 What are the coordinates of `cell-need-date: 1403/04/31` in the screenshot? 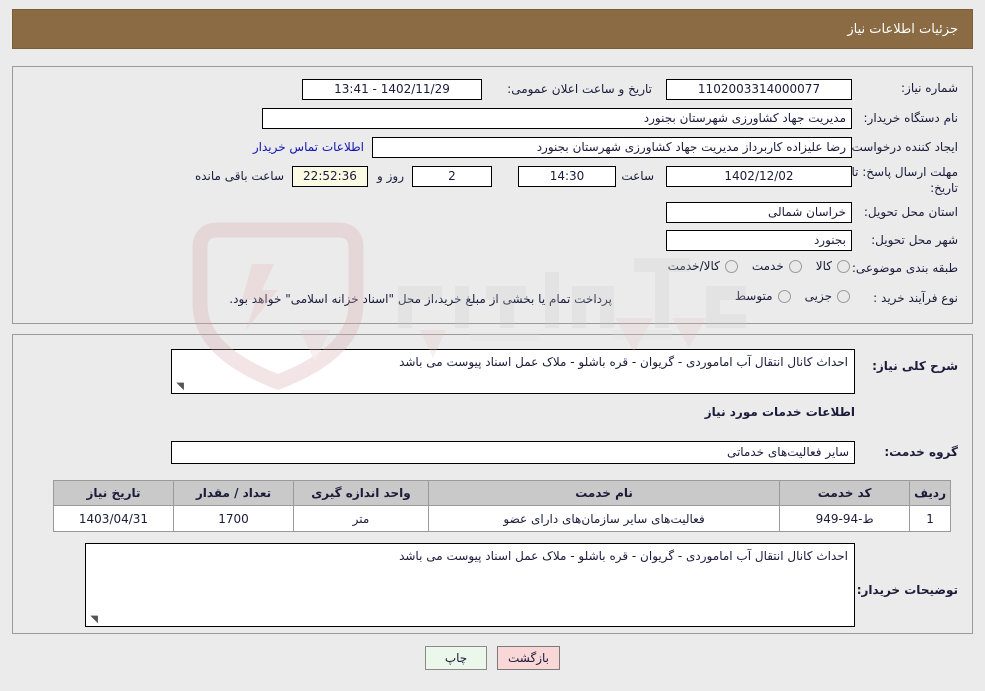 It's located at (113, 518).